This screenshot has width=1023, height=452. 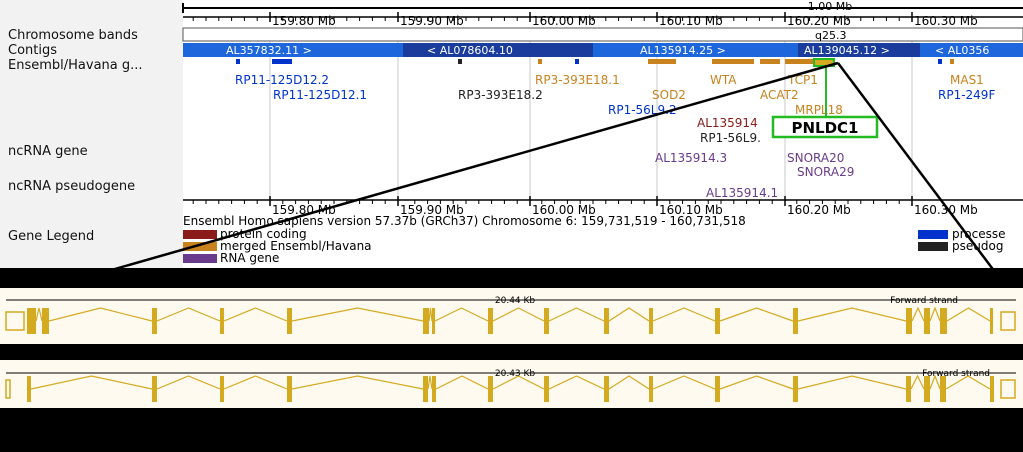 I want to click on chromosome-band, so click(x=602, y=34).